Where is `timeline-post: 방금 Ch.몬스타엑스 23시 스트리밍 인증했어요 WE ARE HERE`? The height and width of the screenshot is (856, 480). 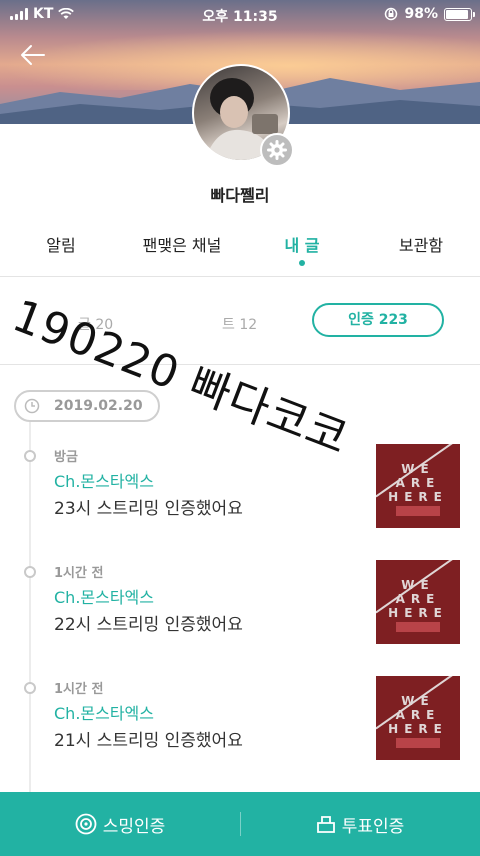
timeline-post: 방금 Ch.몬스타엑스 23시 스트리밍 인증했어요 WE ARE HERE is located at coordinates (240, 492).